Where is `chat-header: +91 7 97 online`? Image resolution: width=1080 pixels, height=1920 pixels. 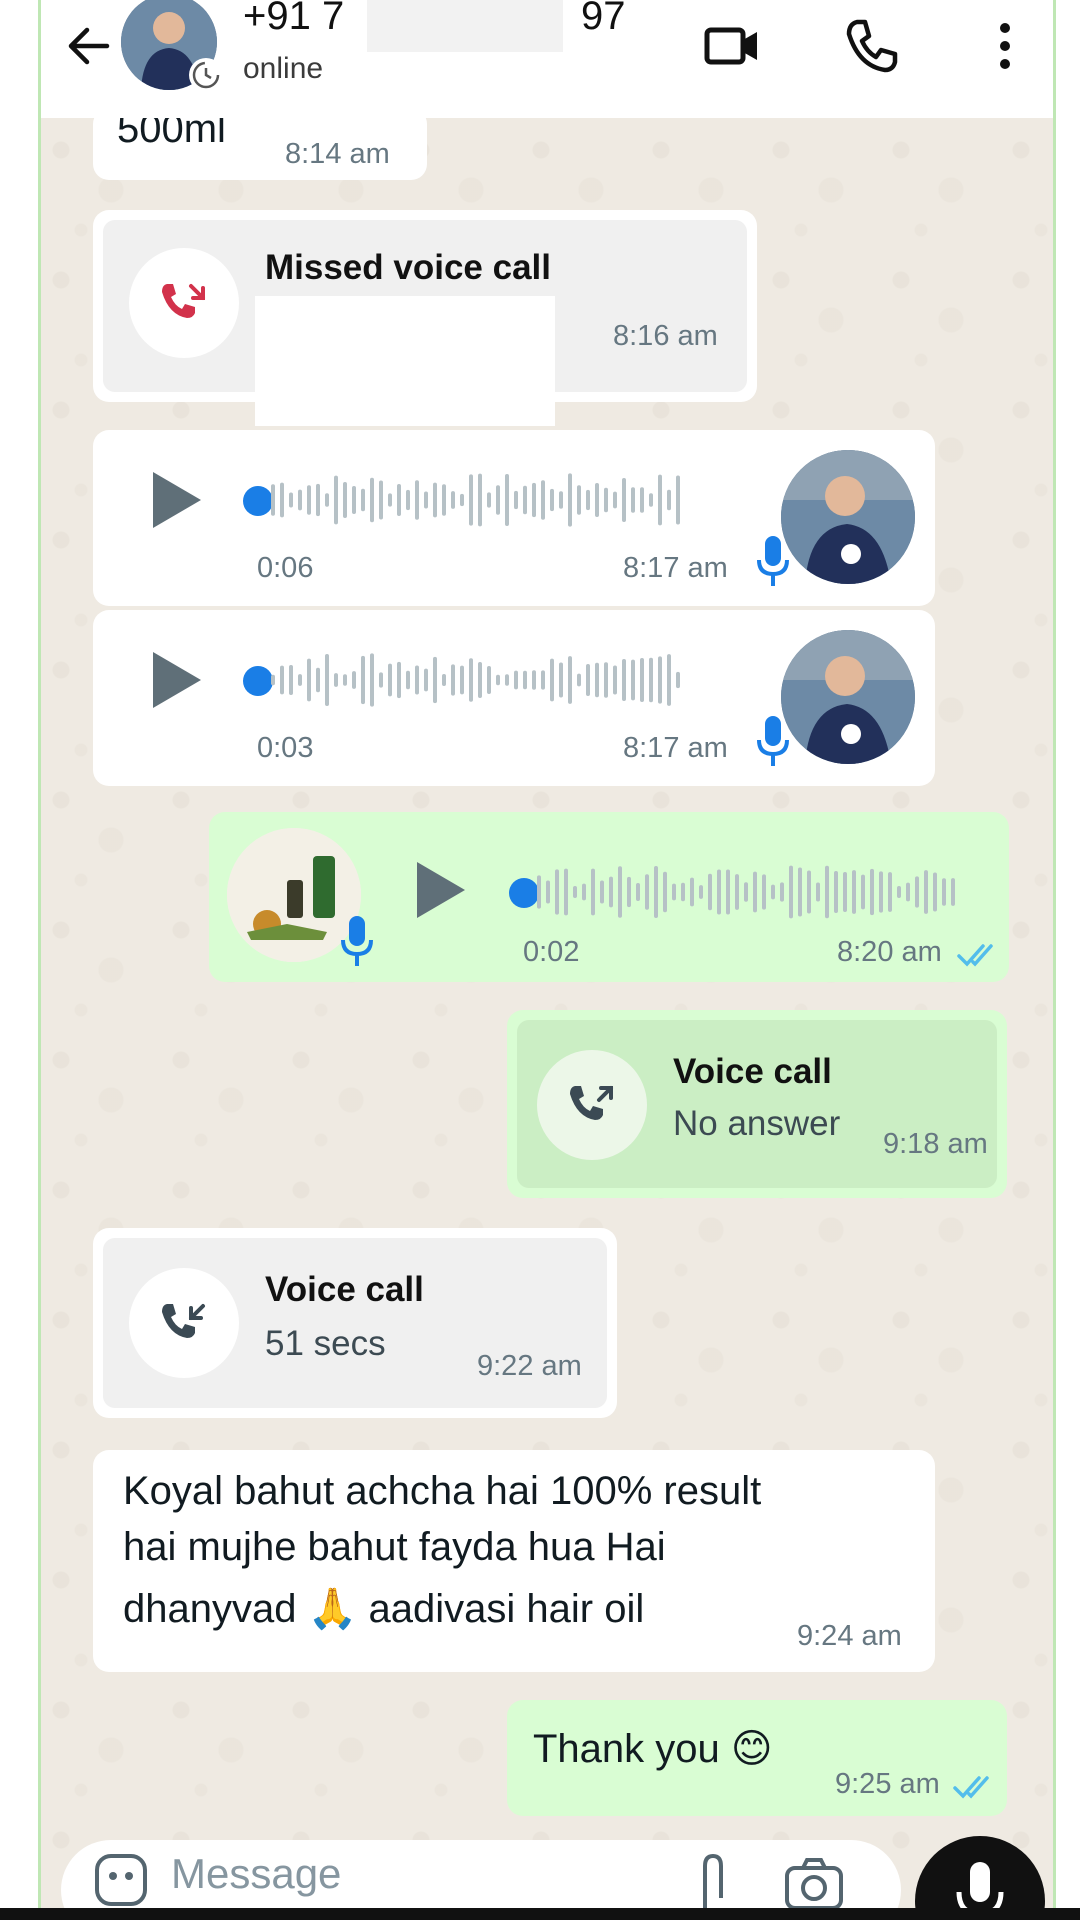
chat-header: +91 7 97 online is located at coordinates (547, 59).